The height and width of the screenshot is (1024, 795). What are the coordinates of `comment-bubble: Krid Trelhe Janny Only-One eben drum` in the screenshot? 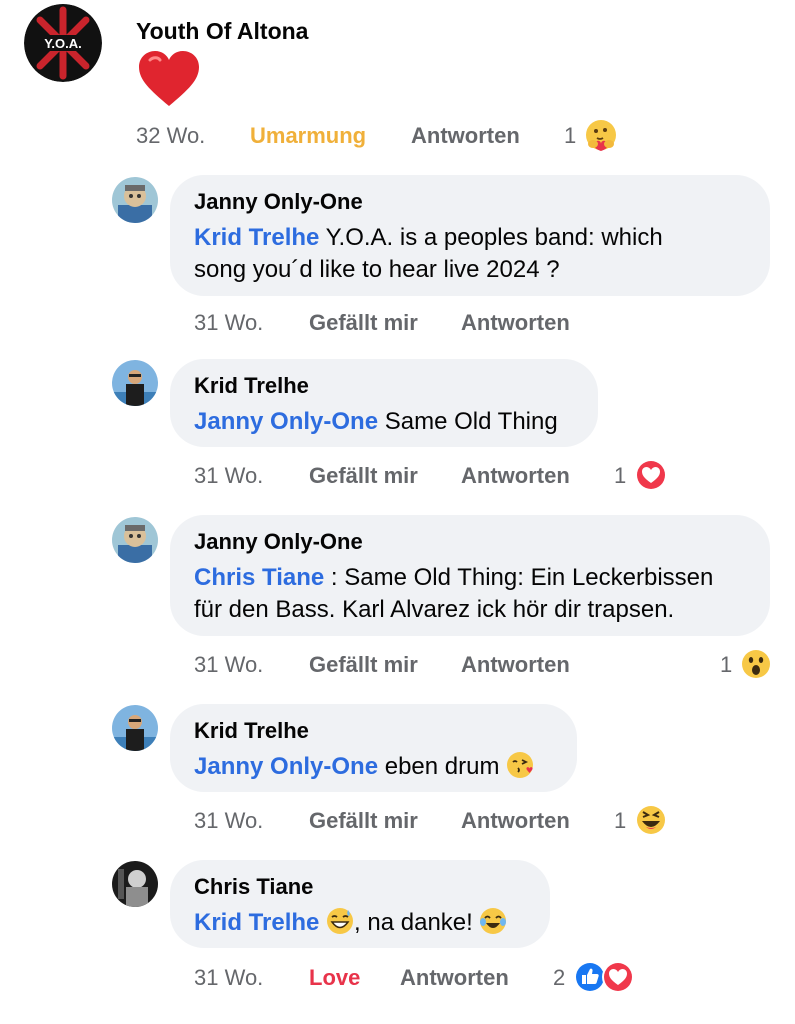 It's located at (373, 748).